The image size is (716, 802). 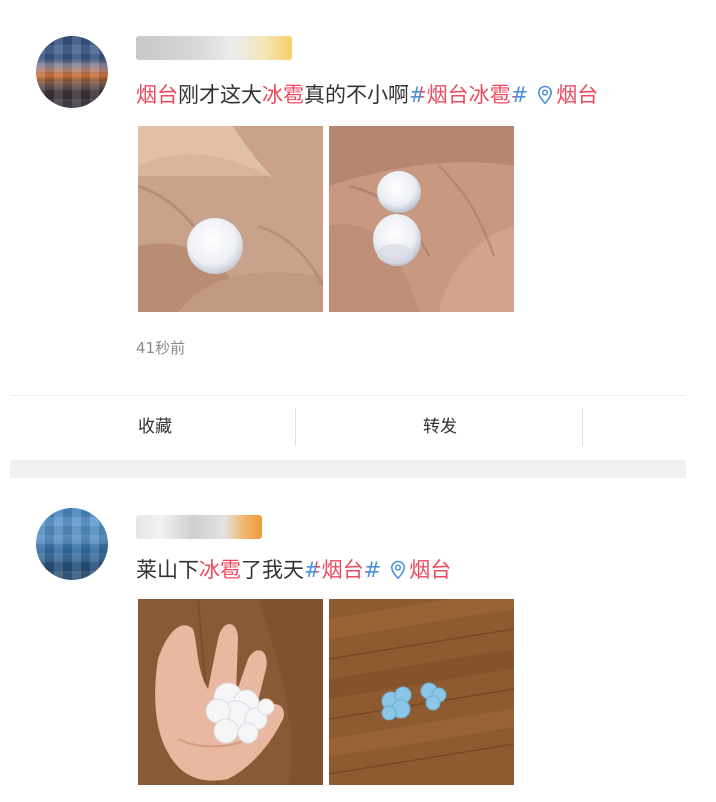 What do you see at coordinates (348, 469) in the screenshot?
I see `post-separator` at bounding box center [348, 469].